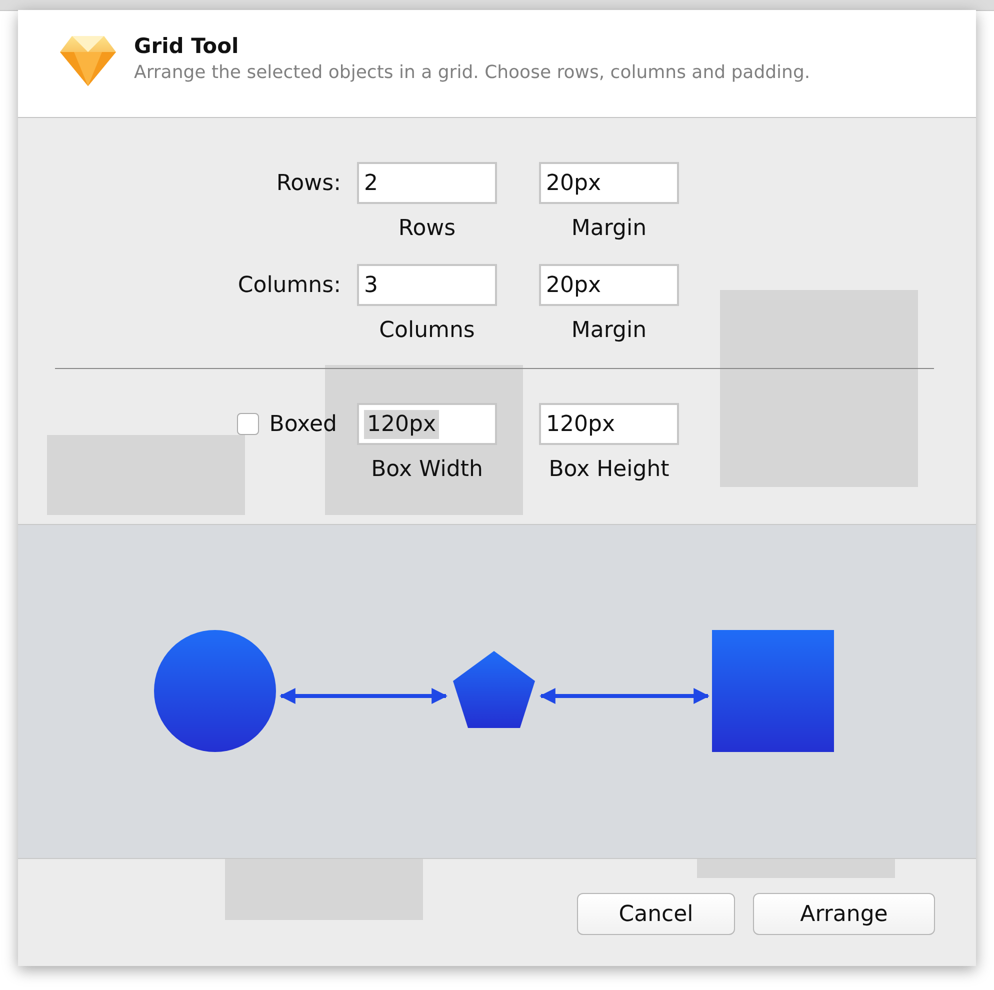 This screenshot has width=994, height=990. Describe the element at coordinates (656, 914) in the screenshot. I see `dialog-button: Cancel` at that location.